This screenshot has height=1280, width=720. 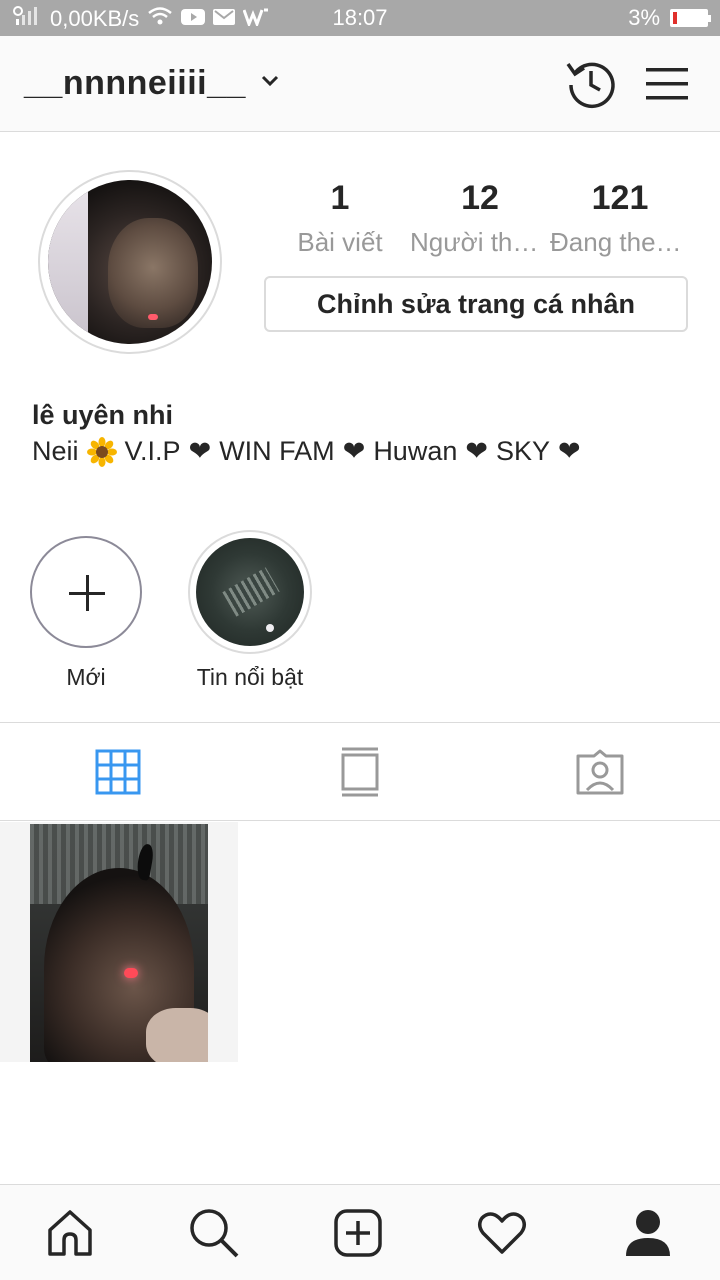 I want to click on posts-count: 1 Bài viết, so click(x=340, y=220).